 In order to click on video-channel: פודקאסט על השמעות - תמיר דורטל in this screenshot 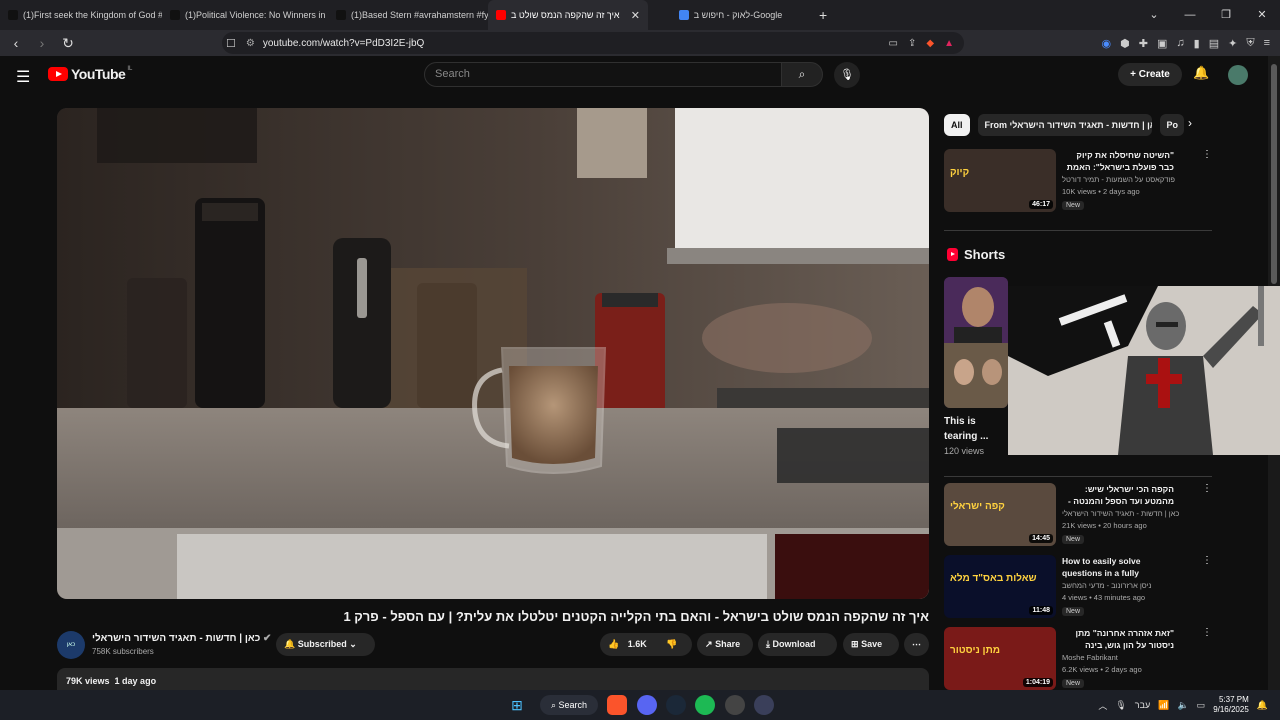, I will do `click(1124, 179)`.